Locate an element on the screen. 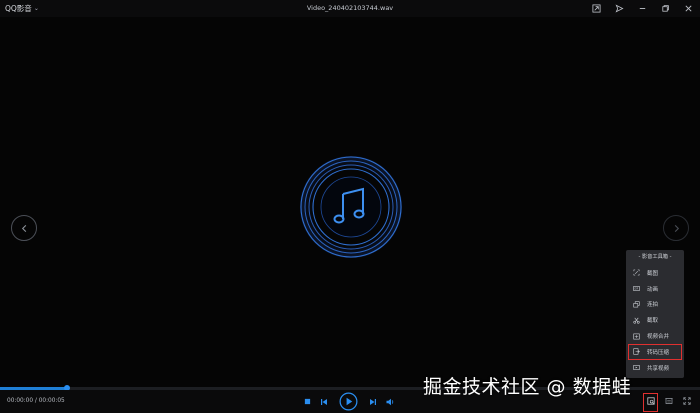 The height and width of the screenshot is (413, 700). chevron-right-icon is located at coordinates (676, 228).